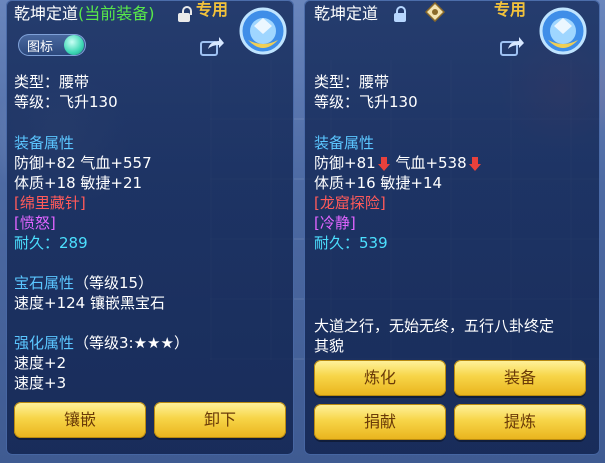 This screenshot has width=605, height=463. I want to click on gem-attributes-header: 宝石属性, so click(44, 283).